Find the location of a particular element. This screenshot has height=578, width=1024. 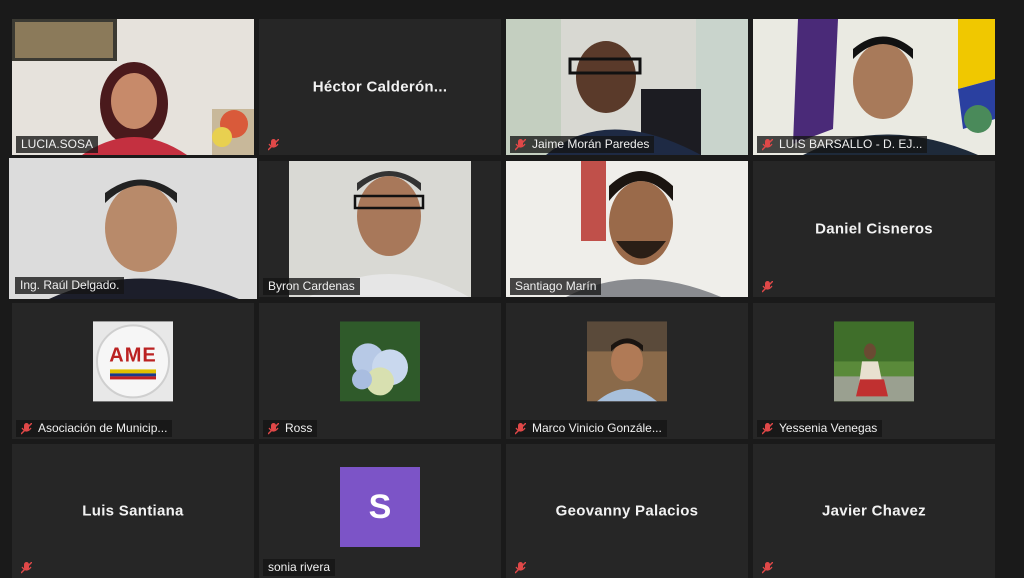

participant-tile-daniel-cisneros: Daniel Cisneros is located at coordinates (874, 229).